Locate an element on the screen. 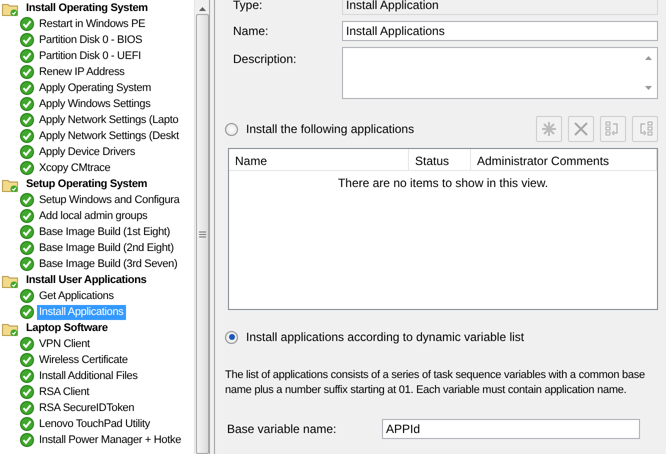 The width and height of the screenshot is (666, 454). tree-item: RSA Client is located at coordinates (64, 392).